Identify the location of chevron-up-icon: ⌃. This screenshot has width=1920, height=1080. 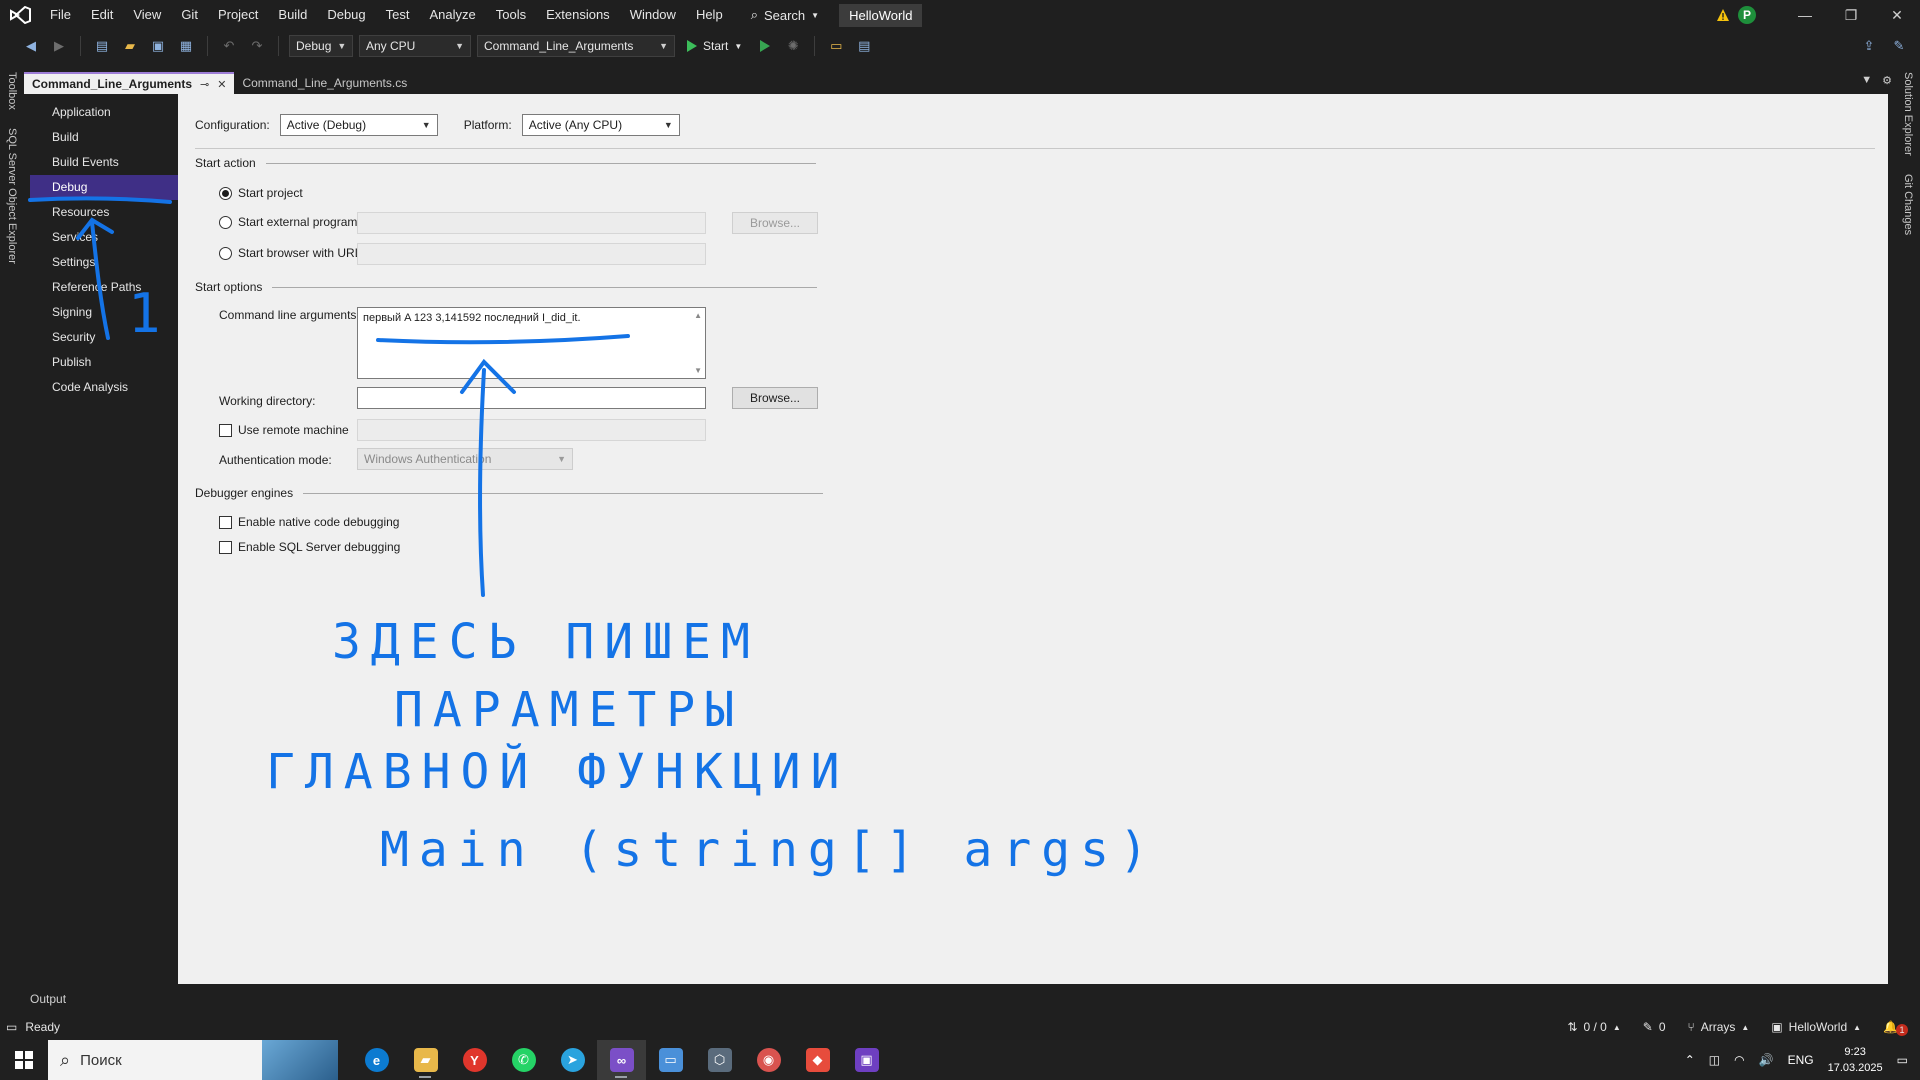
(1690, 1060).